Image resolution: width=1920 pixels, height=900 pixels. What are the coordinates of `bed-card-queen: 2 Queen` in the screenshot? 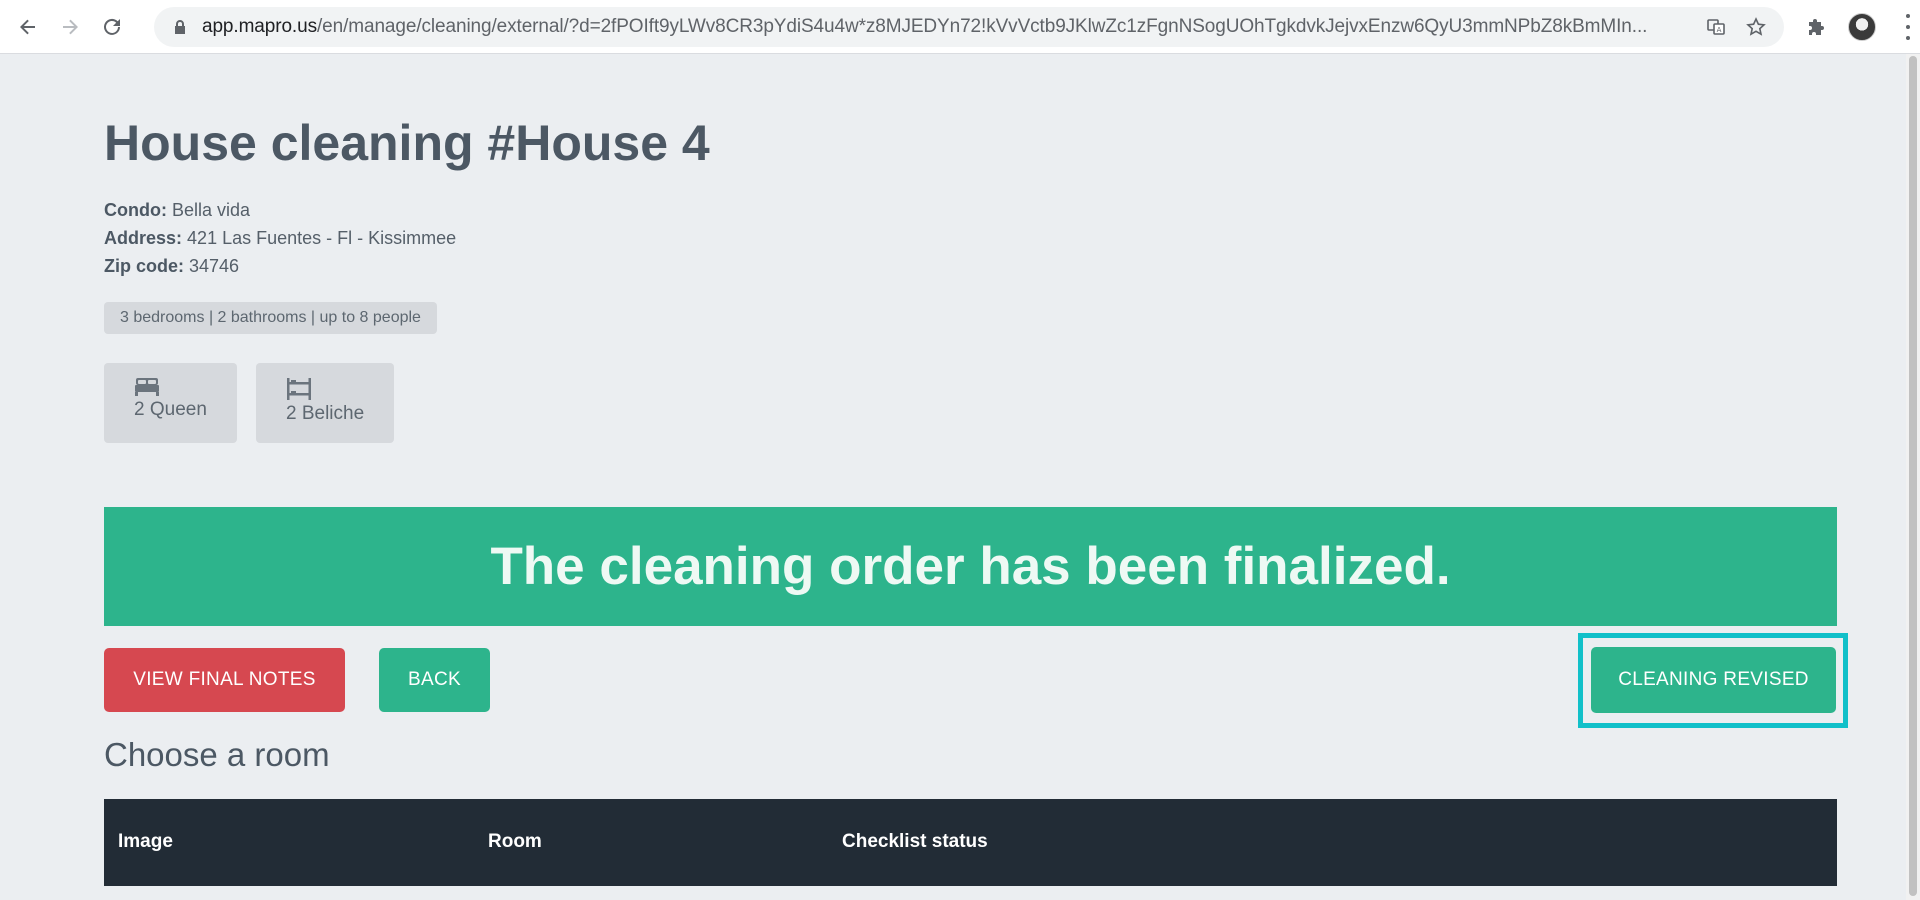 It's located at (170, 403).